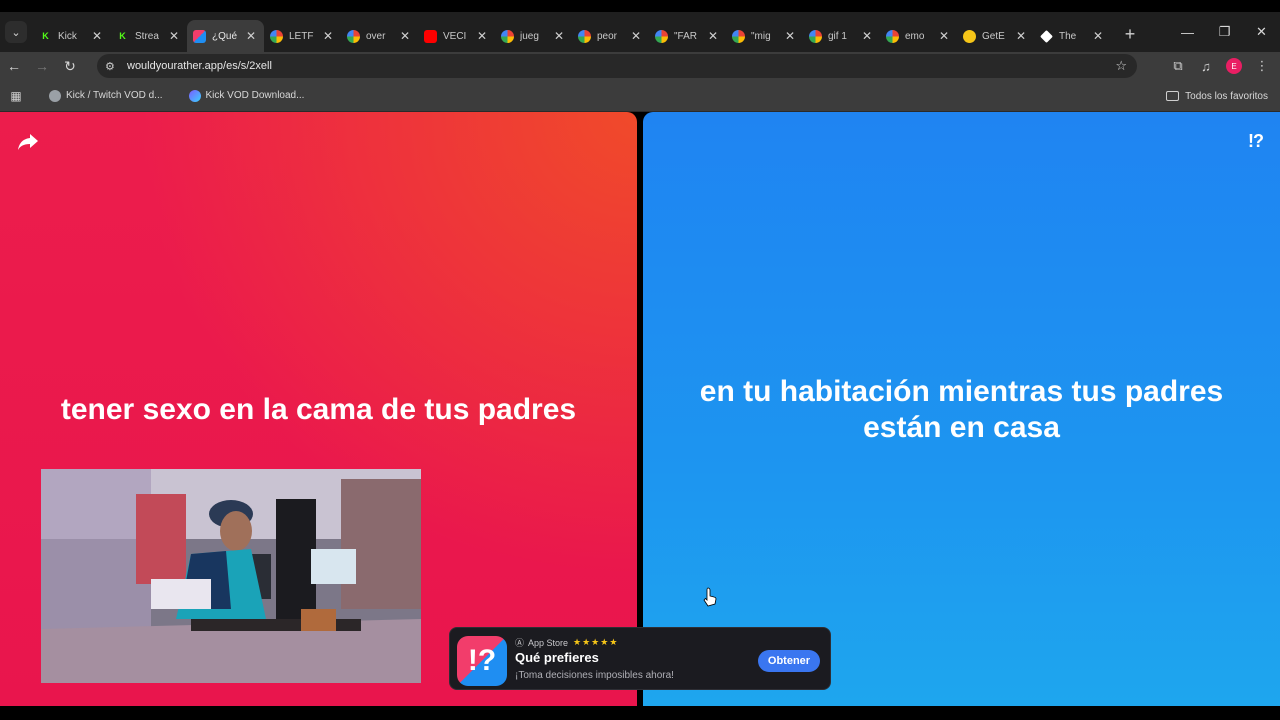 The height and width of the screenshot is (720, 1280). Describe the element at coordinates (594, 675) in the screenshot. I see `app-tagline: ¡Toma decisiones imposibles ahora!` at that location.